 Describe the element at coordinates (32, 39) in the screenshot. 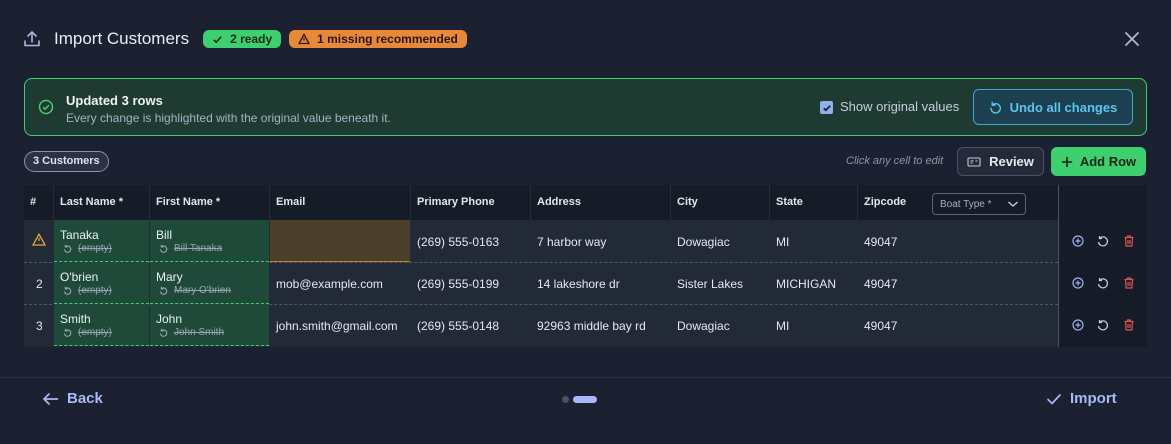

I see `upload-icon` at that location.